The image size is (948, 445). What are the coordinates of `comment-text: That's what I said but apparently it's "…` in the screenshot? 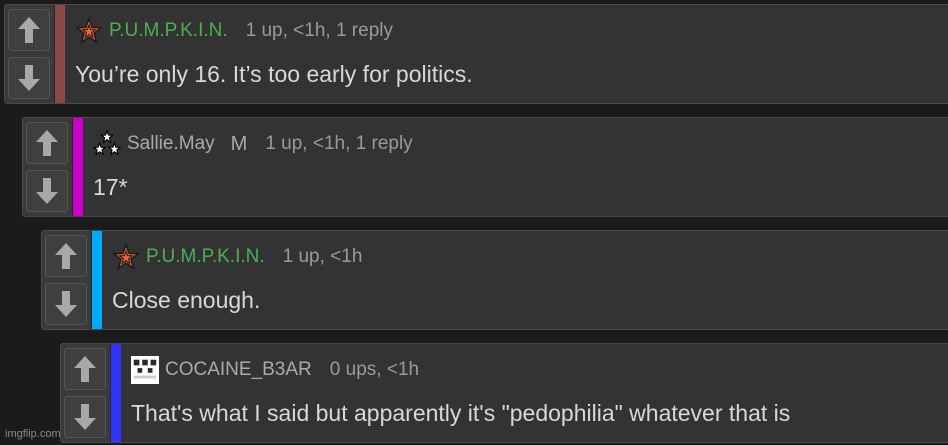 It's located at (461, 413).